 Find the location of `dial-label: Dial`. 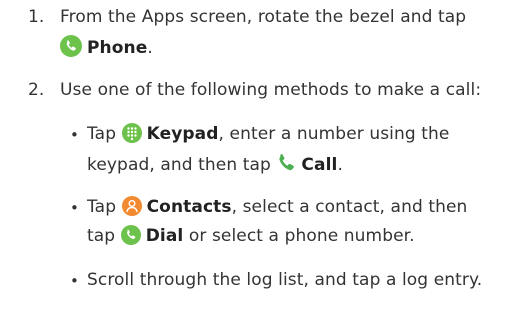

dial-label: Dial is located at coordinates (164, 236).